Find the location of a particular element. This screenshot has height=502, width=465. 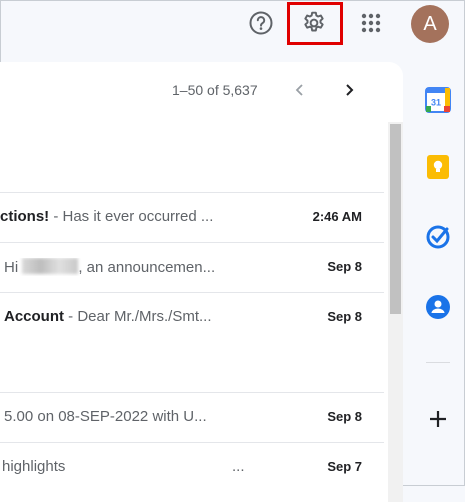

side-panel-divider is located at coordinates (438, 362).